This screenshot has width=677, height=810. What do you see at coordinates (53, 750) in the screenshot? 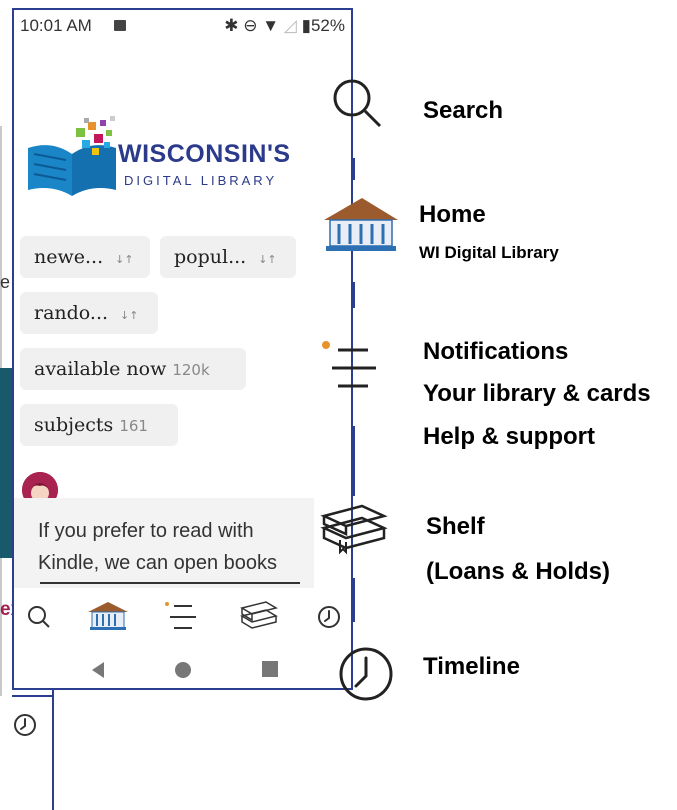
I see `background-vertical-line` at bounding box center [53, 750].